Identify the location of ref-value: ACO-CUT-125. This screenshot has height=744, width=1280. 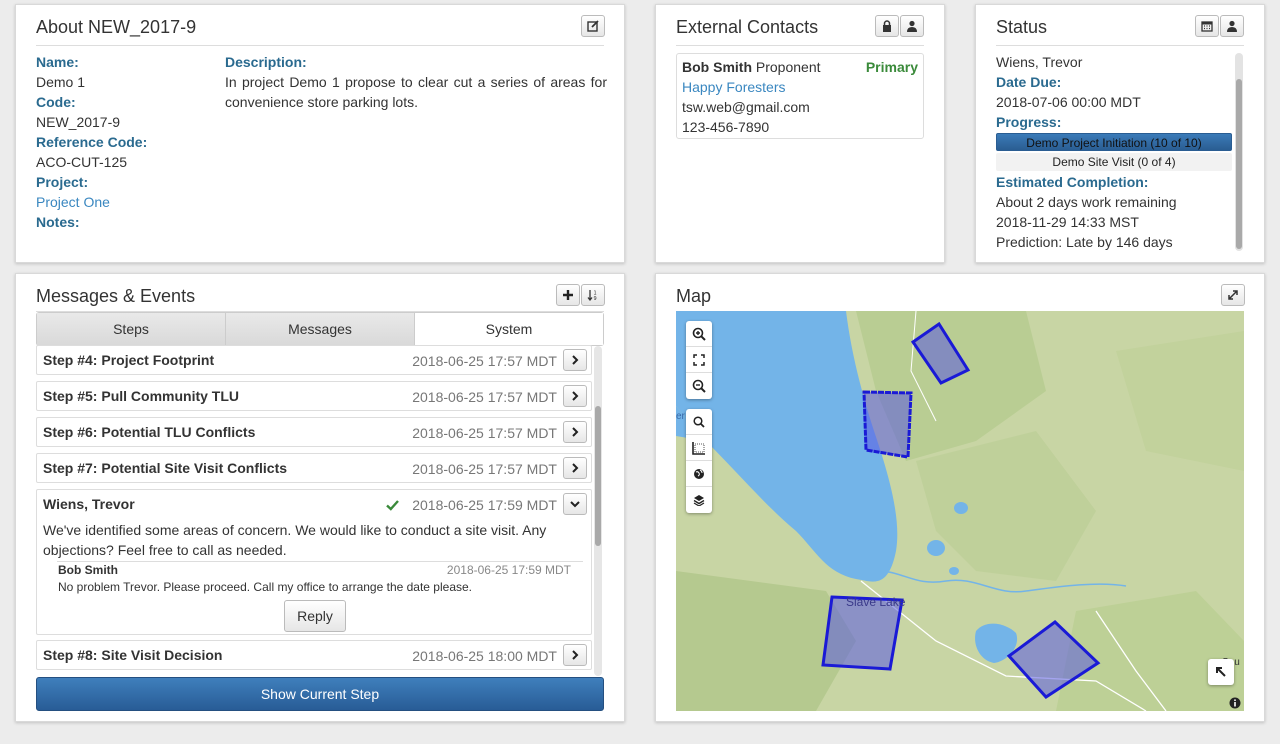
(82, 162).